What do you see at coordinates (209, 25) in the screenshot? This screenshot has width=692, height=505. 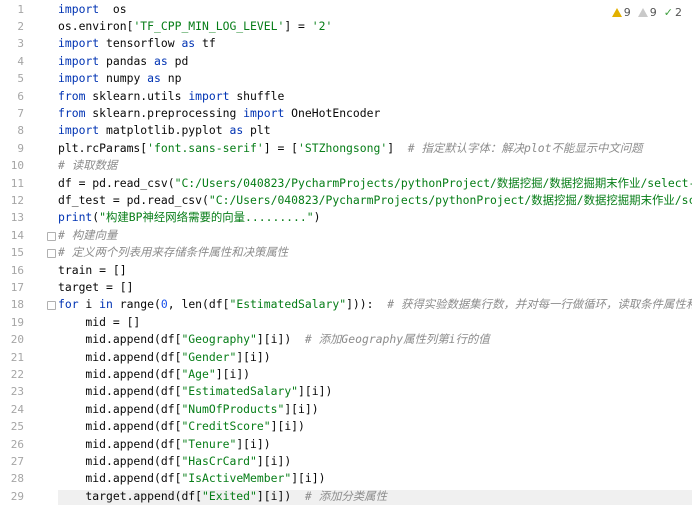 I see `string-token: 'TF_CPP_MIN_LOG_LEVEL'` at bounding box center [209, 25].